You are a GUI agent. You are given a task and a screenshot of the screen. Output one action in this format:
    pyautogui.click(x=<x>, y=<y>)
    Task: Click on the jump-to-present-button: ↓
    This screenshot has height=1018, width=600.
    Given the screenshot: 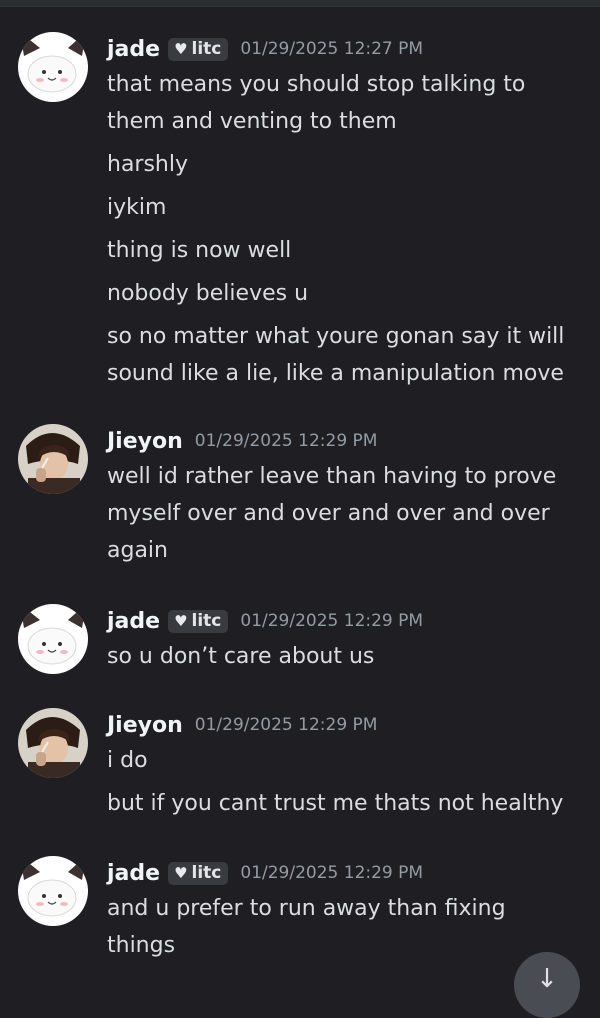 What is the action you would take?
    pyautogui.click(x=547, y=985)
    